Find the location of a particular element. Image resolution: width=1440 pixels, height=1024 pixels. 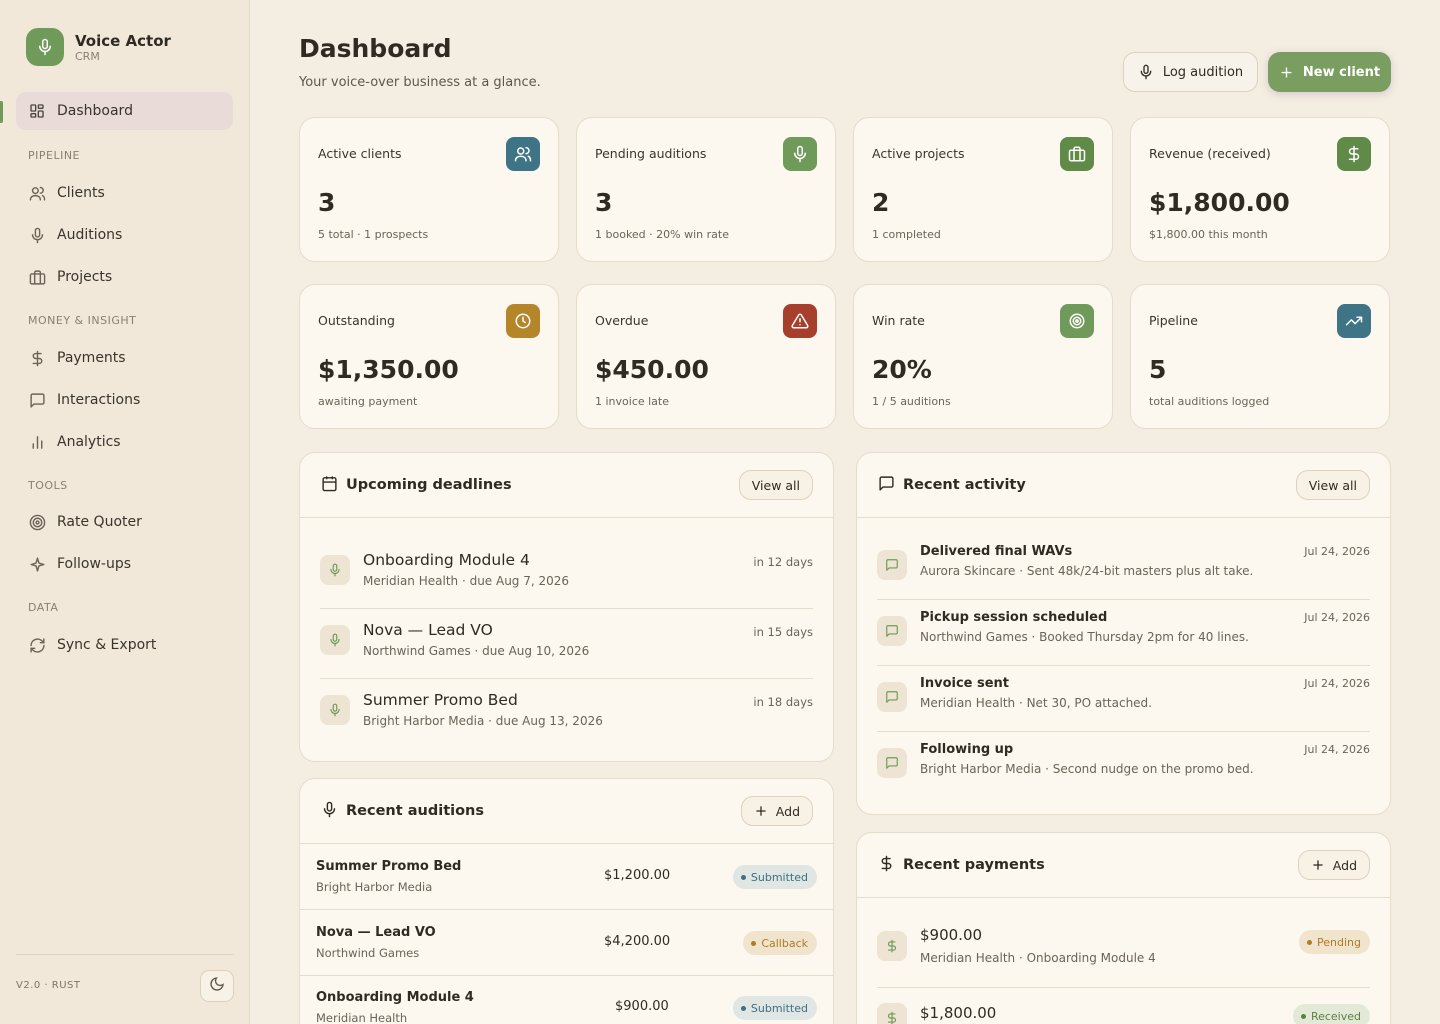

stat-sub: 1 booked · 20% win rate is located at coordinates (662, 234).